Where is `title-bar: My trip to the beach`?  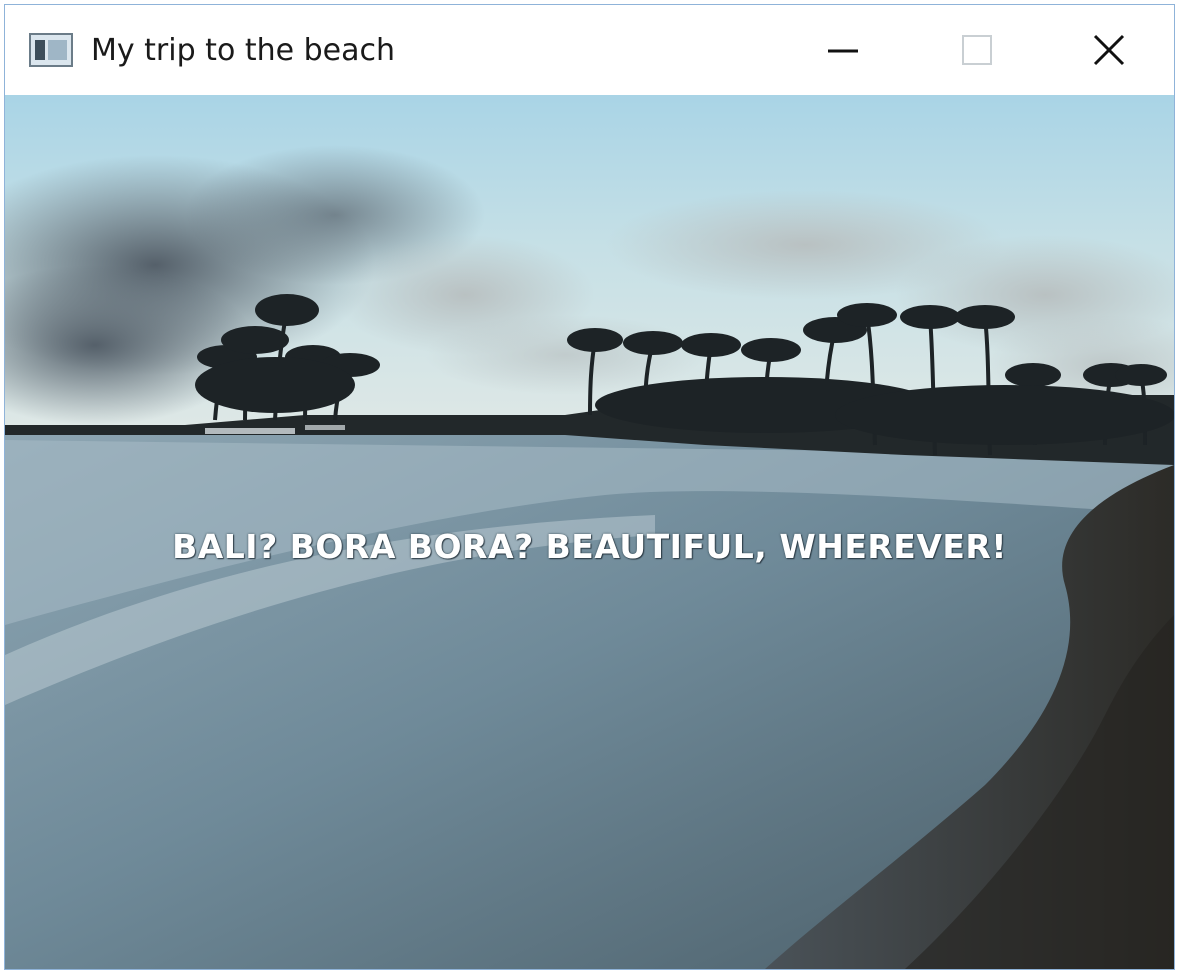 title-bar: My trip to the beach is located at coordinates (589, 50).